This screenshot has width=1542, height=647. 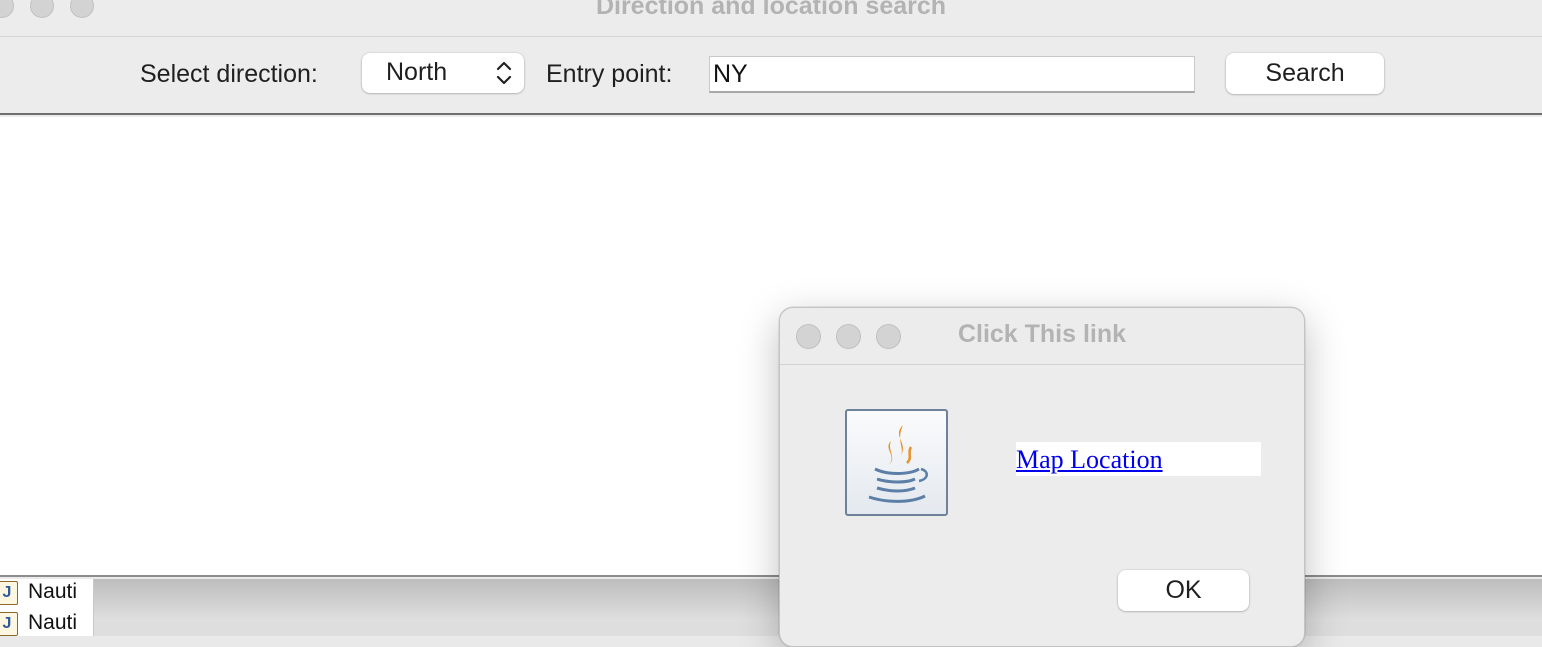 I want to click on up-down-chevron-icon, so click(x=504, y=73).